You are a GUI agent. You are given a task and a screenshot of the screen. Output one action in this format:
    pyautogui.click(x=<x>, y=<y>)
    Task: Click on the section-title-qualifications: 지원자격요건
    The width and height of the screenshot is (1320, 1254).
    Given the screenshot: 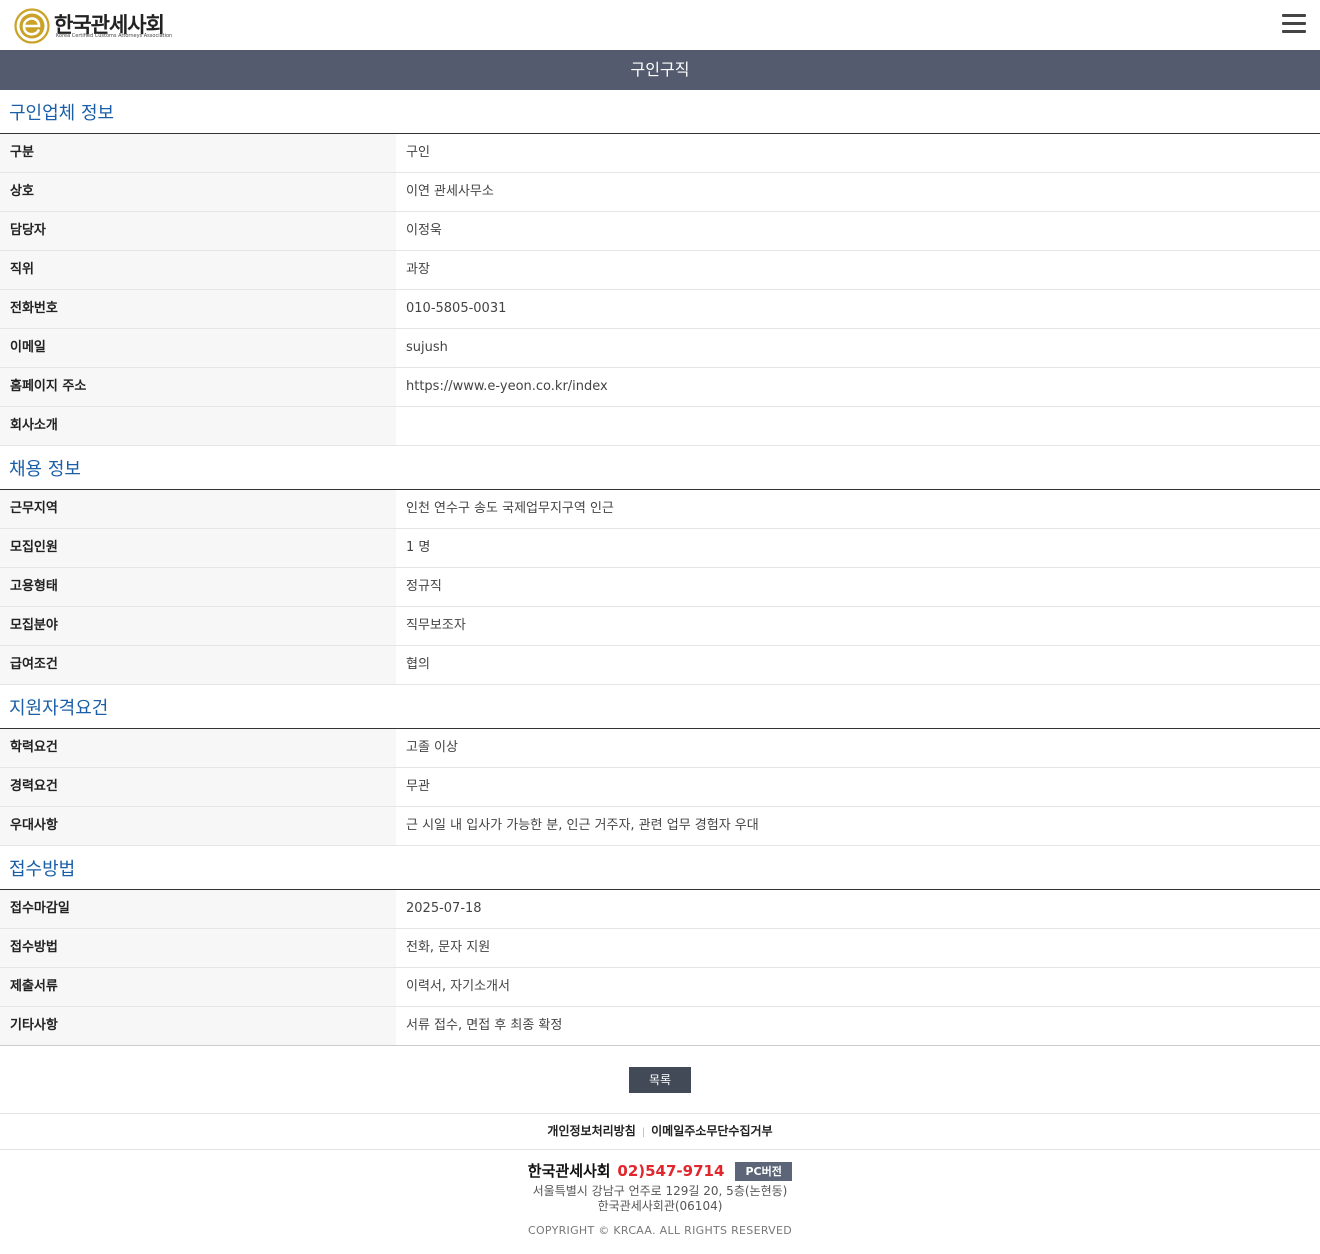 What is the action you would take?
    pyautogui.click(x=660, y=707)
    